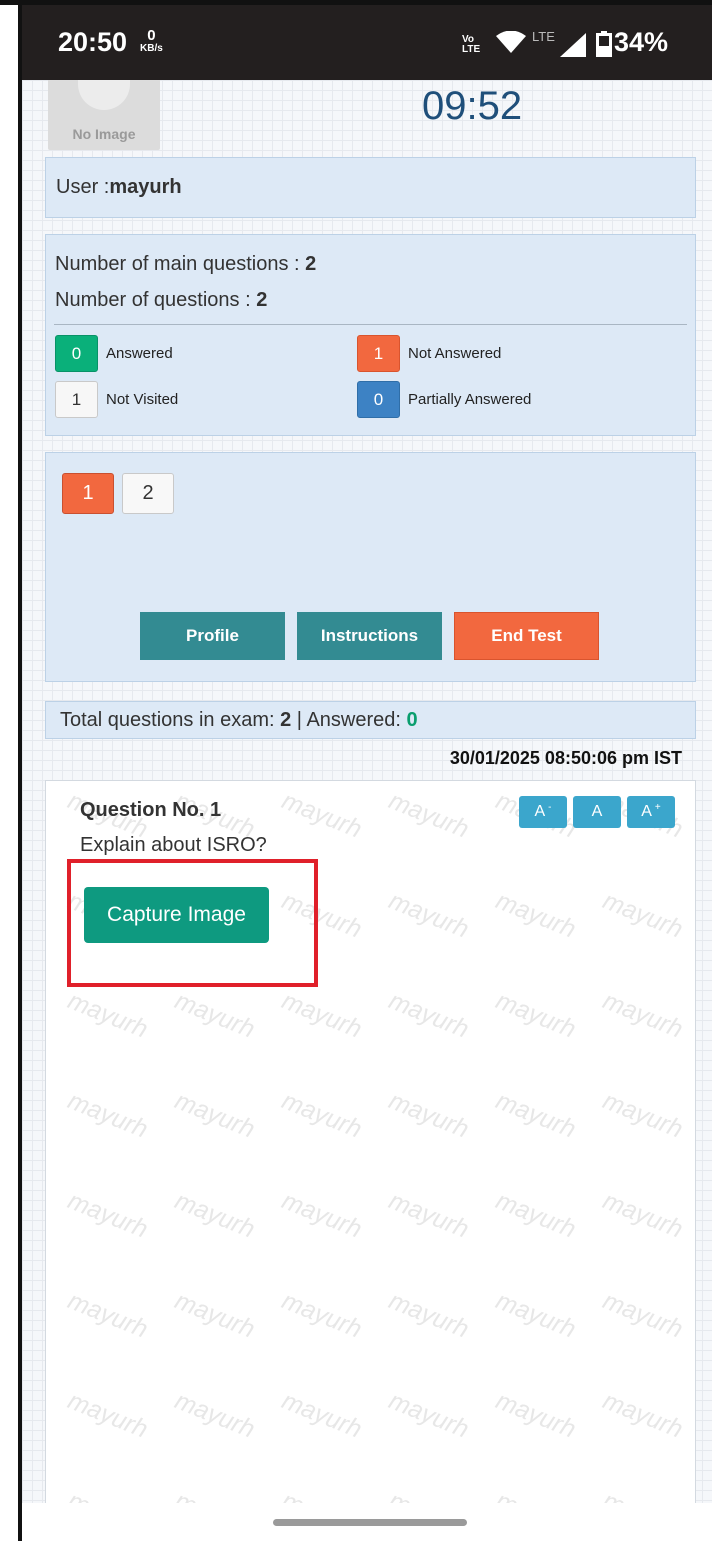 Image resolution: width=712 pixels, height=1541 pixels. I want to click on profile-photo-placeholder: No Image, so click(104, 115).